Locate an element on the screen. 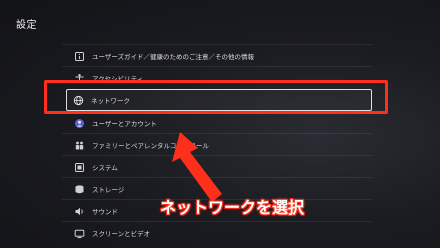 The image size is (440, 248). menu-item-label: サウンド is located at coordinates (105, 212).